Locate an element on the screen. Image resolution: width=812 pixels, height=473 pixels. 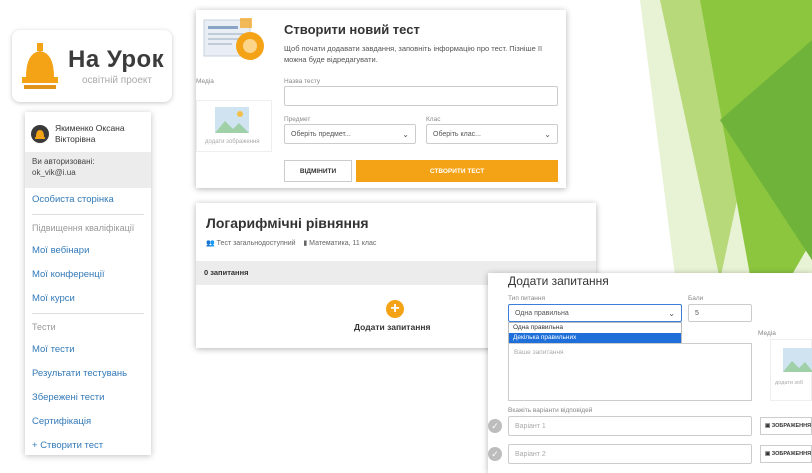
panel-title: Створити новий тест is located at coordinates (352, 29).